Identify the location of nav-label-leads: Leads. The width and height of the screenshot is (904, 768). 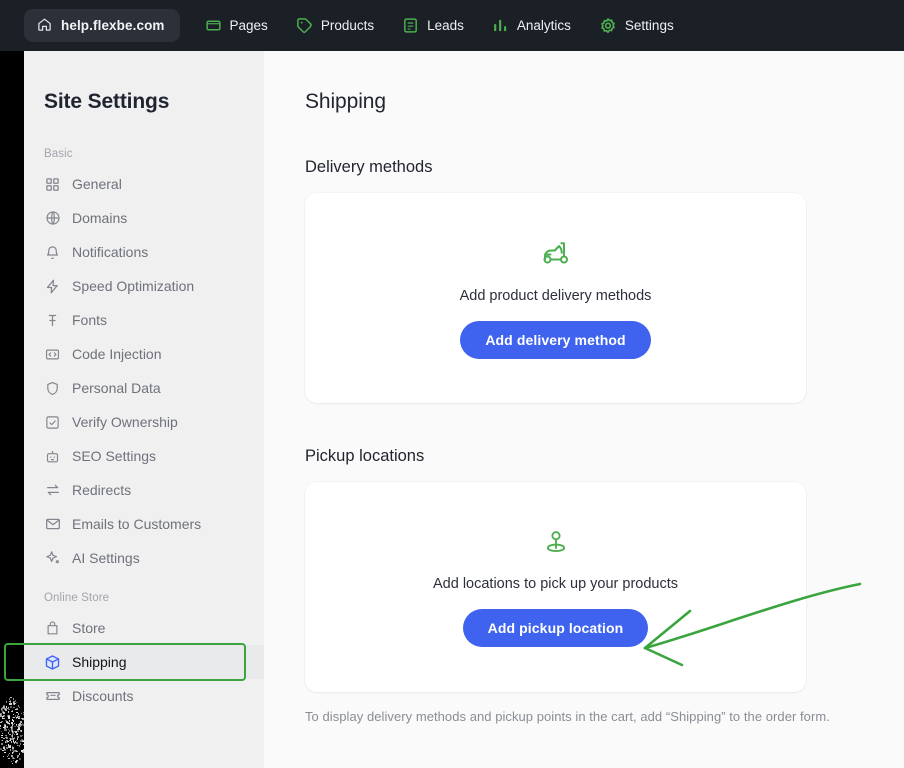
(445, 25).